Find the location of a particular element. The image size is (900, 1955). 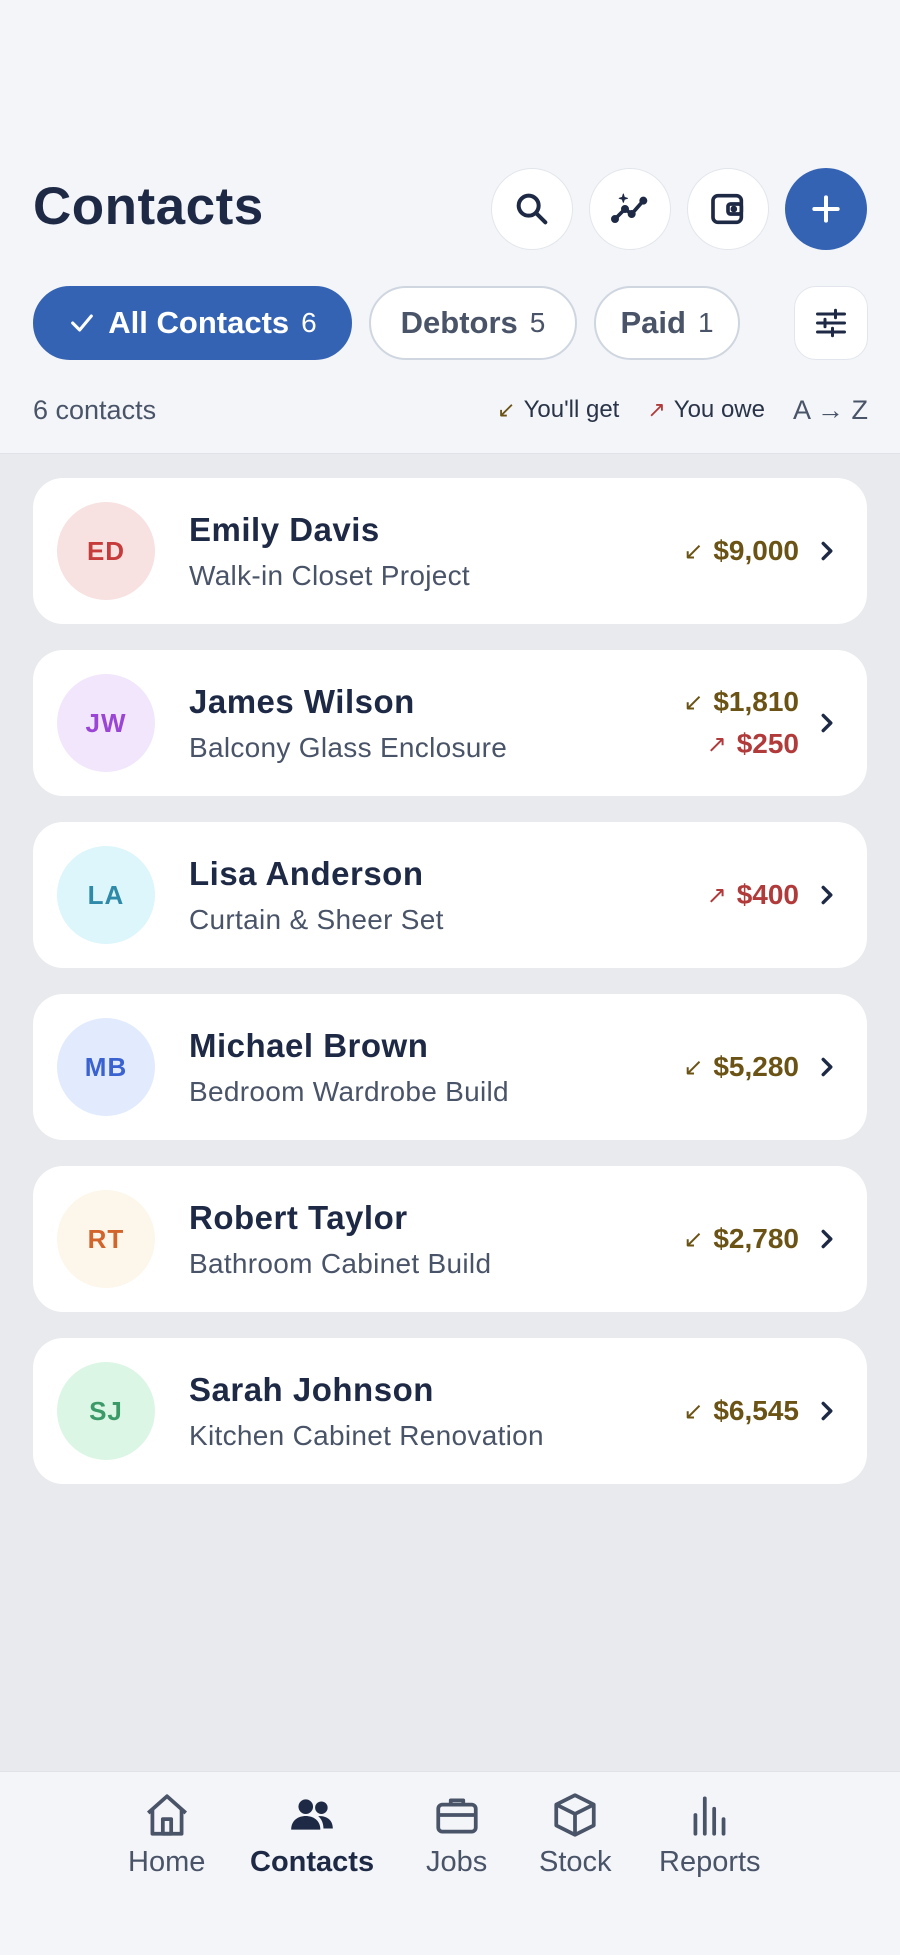

contact-name: Michael Brown is located at coordinates (309, 1045).